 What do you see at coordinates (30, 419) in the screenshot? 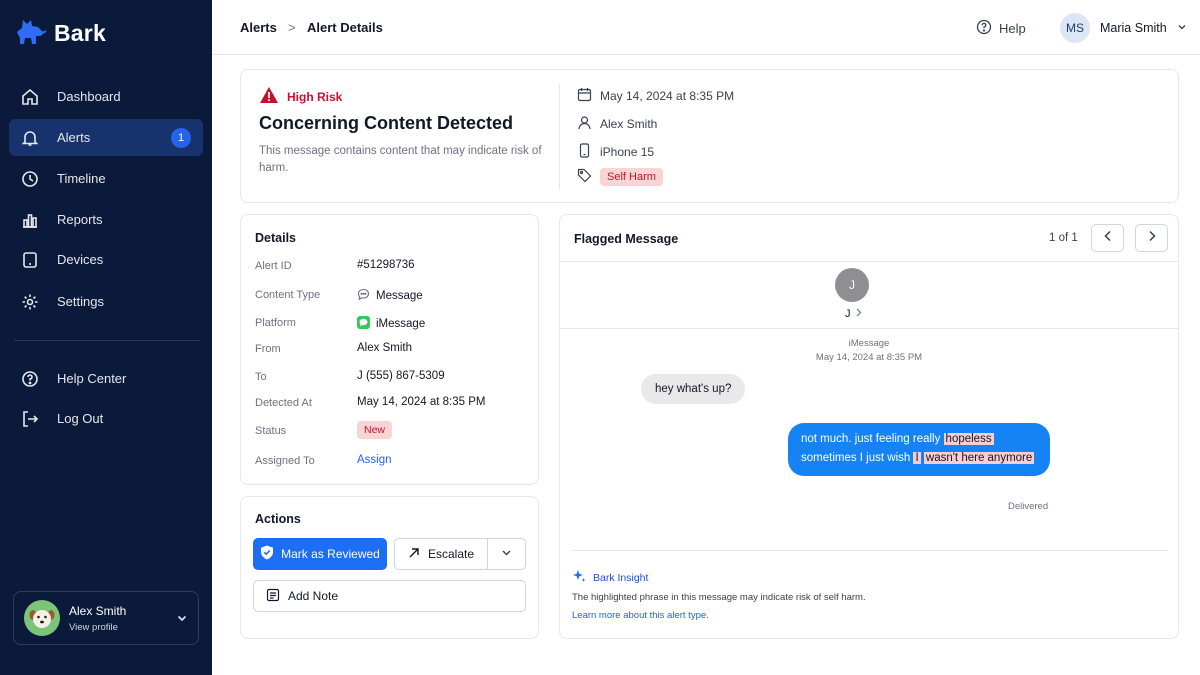
I see `logout-icon` at bounding box center [30, 419].